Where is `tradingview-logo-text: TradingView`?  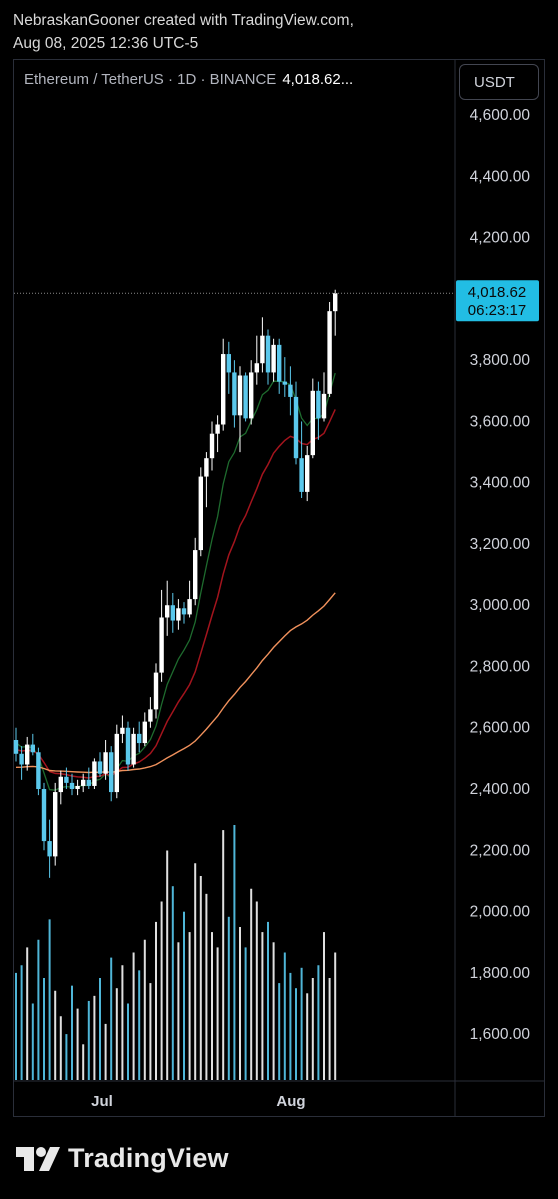
tradingview-logo-text: TradingView is located at coordinates (148, 1158).